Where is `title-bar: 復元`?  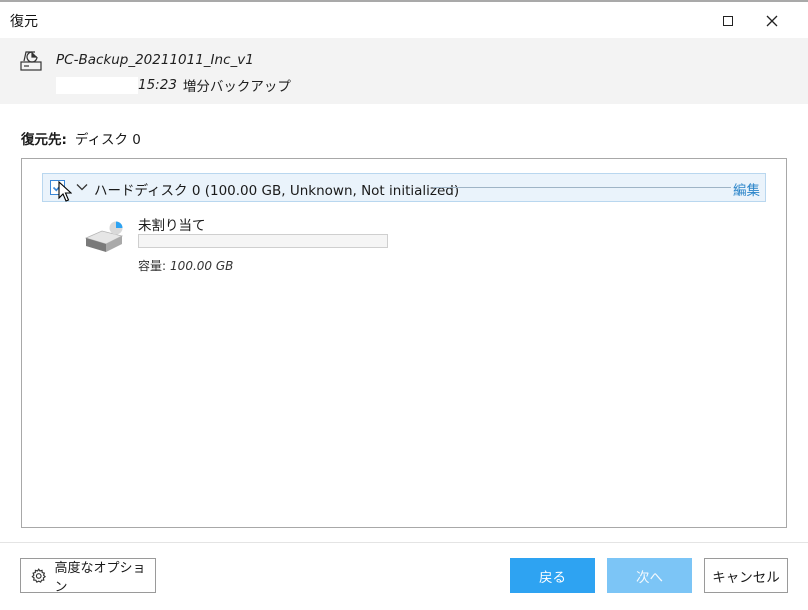 title-bar: 復元 is located at coordinates (404, 20).